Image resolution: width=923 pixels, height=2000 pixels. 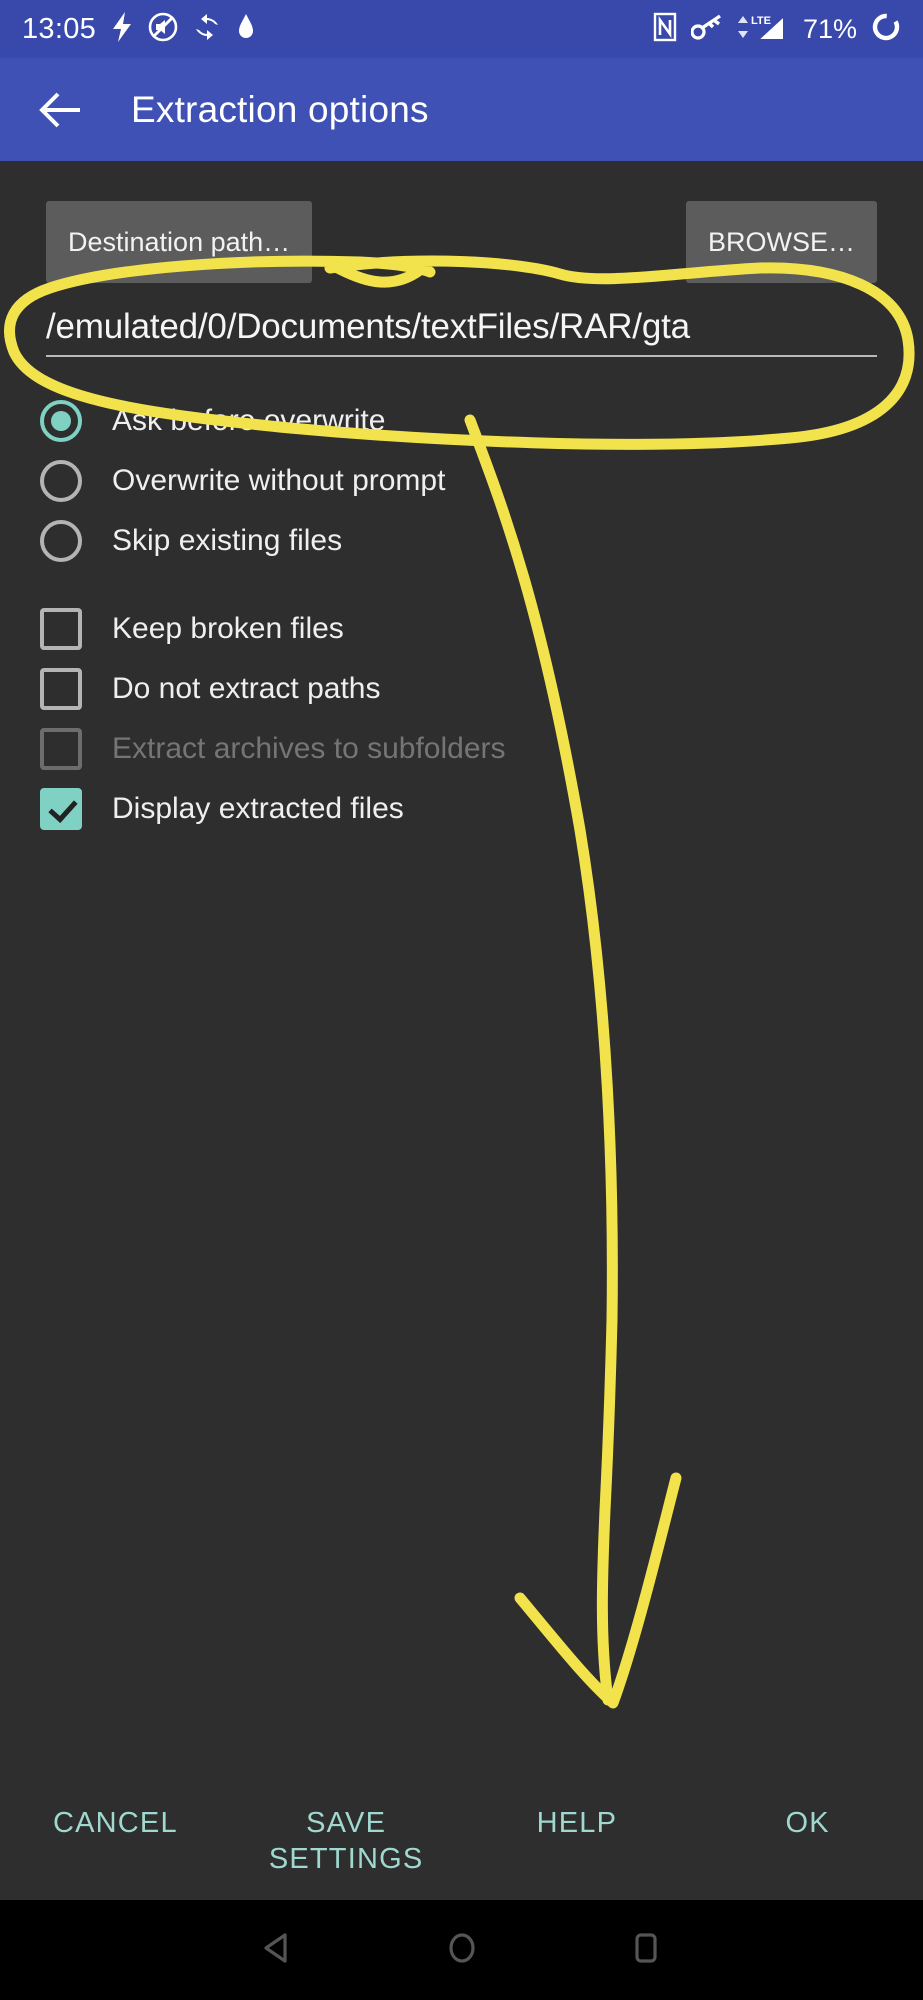 I want to click on android-nav-bar, so click(x=461, y=1950).